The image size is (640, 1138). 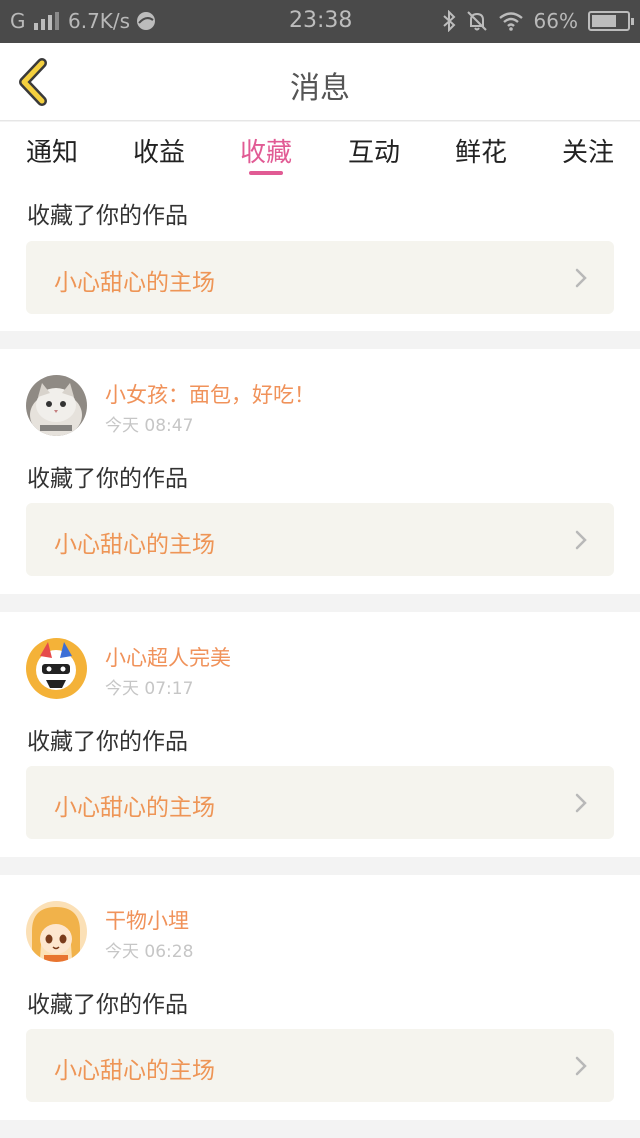 What do you see at coordinates (149, 426) in the screenshot?
I see `timestamp: 今天 08:47` at bounding box center [149, 426].